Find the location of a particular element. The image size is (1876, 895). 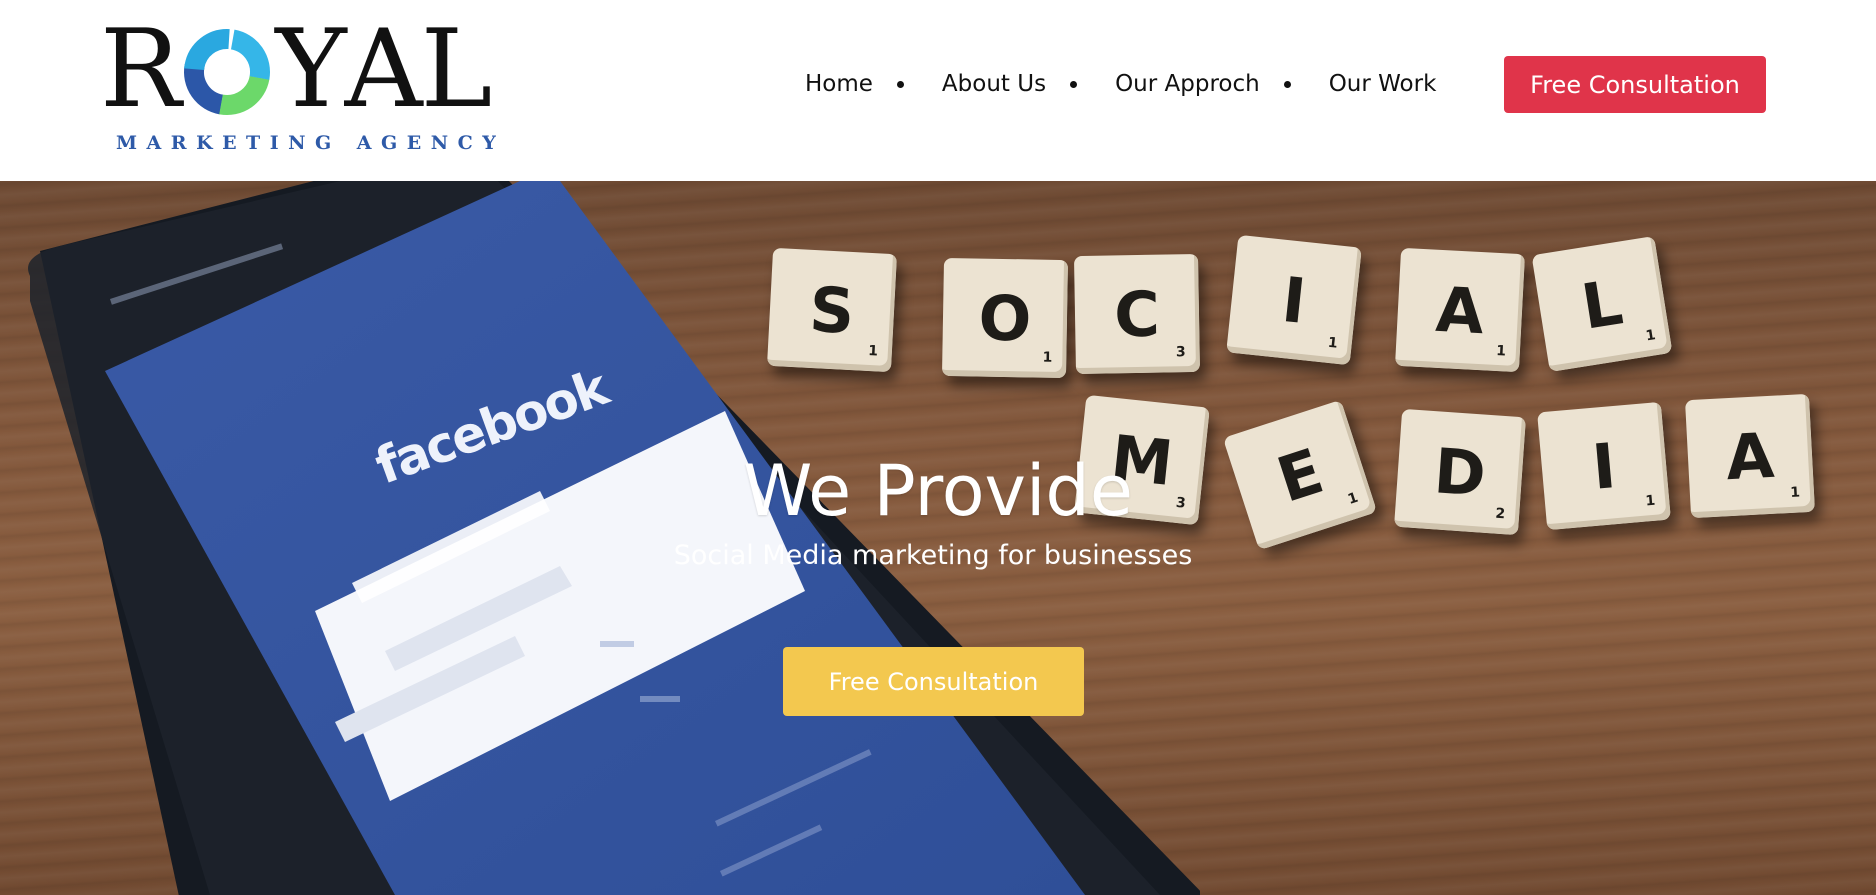

nav-home: Home is located at coordinates (839, 84).